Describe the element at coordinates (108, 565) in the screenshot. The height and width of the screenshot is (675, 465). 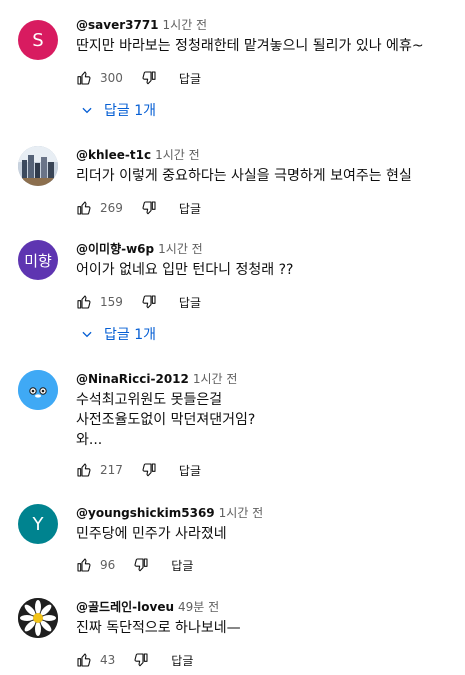
I see `like-count: 96` at that location.